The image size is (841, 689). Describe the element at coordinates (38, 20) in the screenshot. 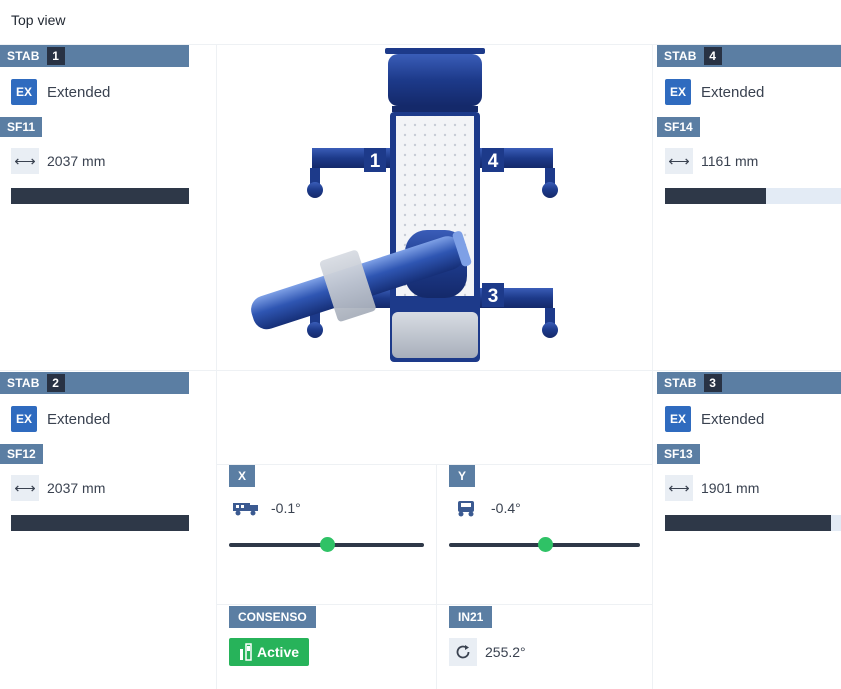

I see `page-title: Top view` at that location.